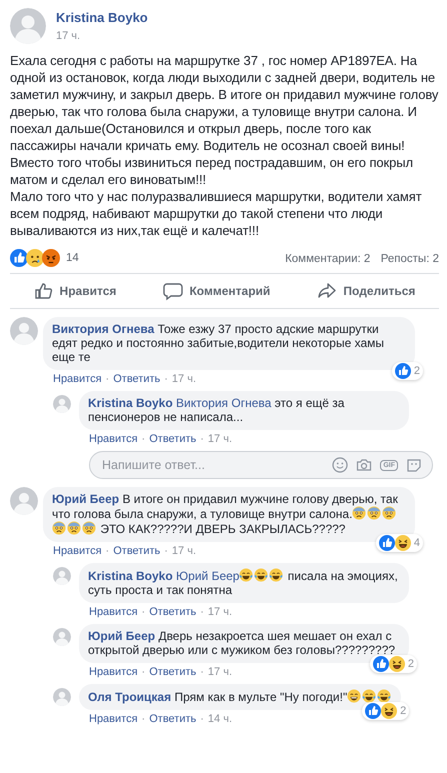 This screenshot has height=773, width=447. I want to click on reaction-count: 14, so click(72, 258).